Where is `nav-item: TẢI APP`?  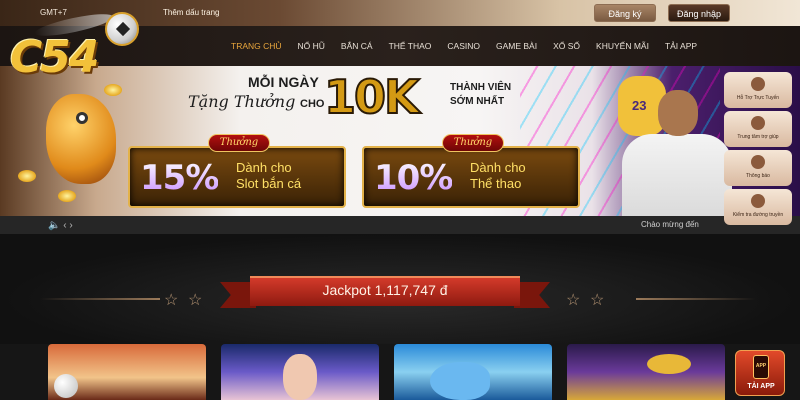
nav-item: TẢI APP is located at coordinates (681, 46).